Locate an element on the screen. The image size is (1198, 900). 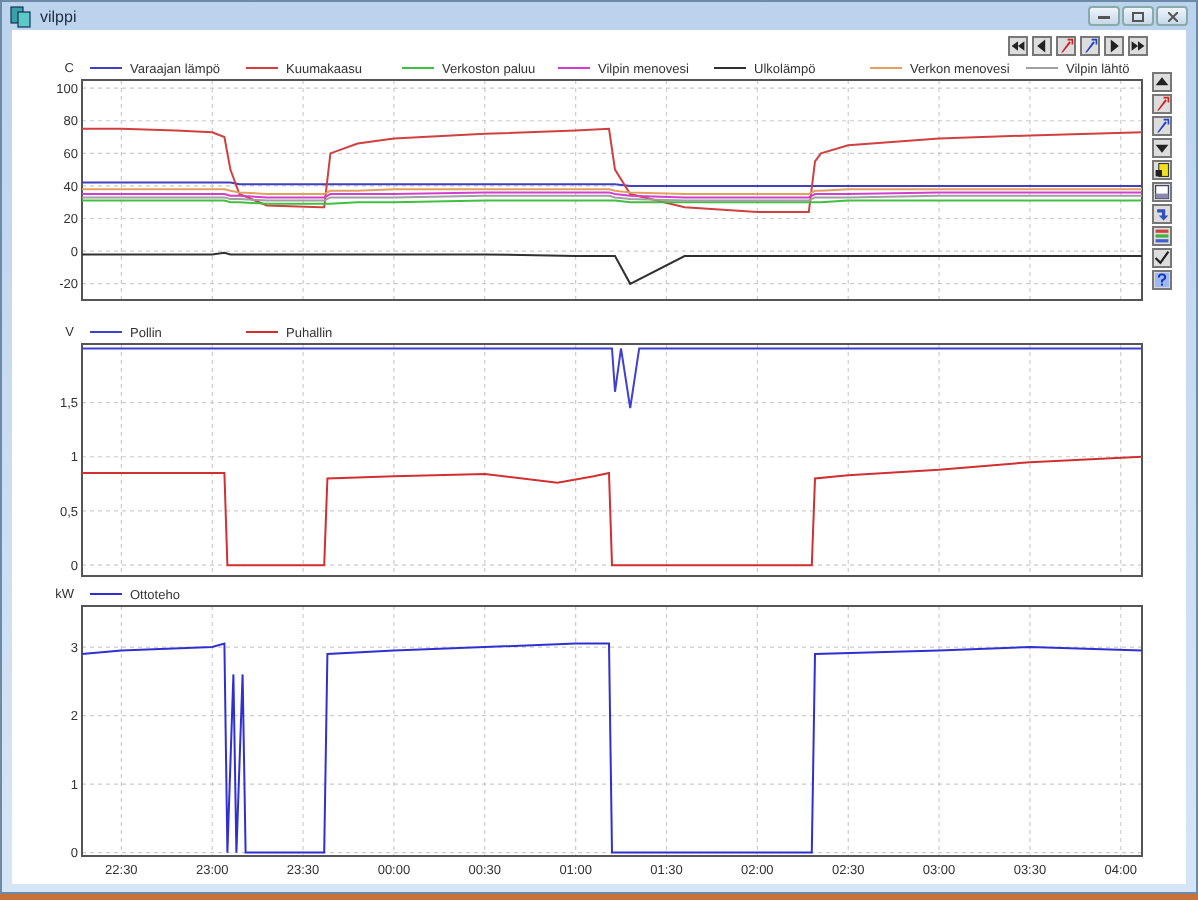
window-title: vilppi is located at coordinates (58, 16).